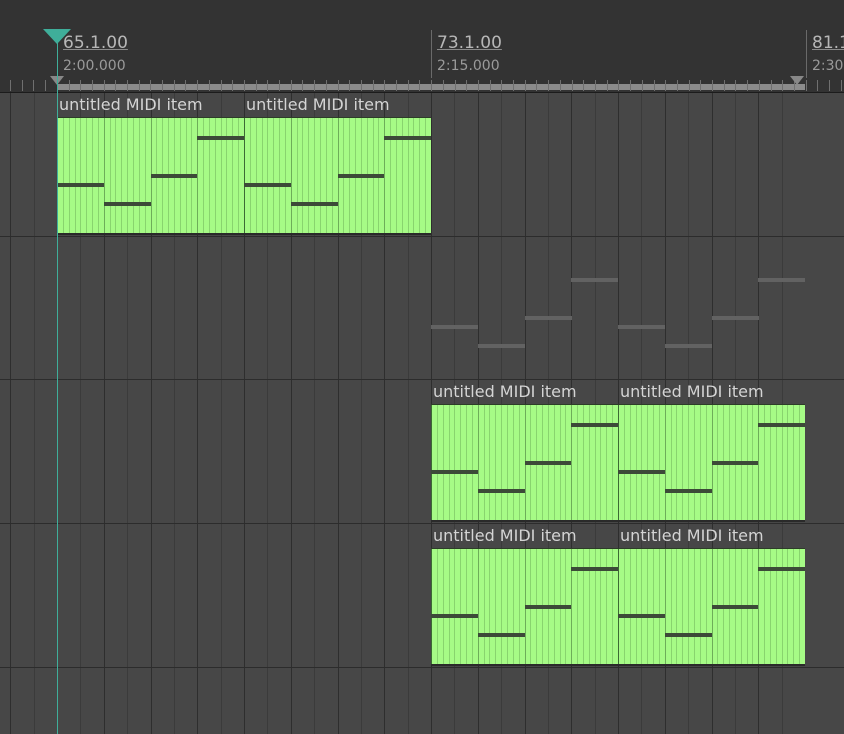 The image size is (844, 734). What do you see at coordinates (692, 391) in the screenshot?
I see `midi-item-label: untitled MIDI item` at bounding box center [692, 391].